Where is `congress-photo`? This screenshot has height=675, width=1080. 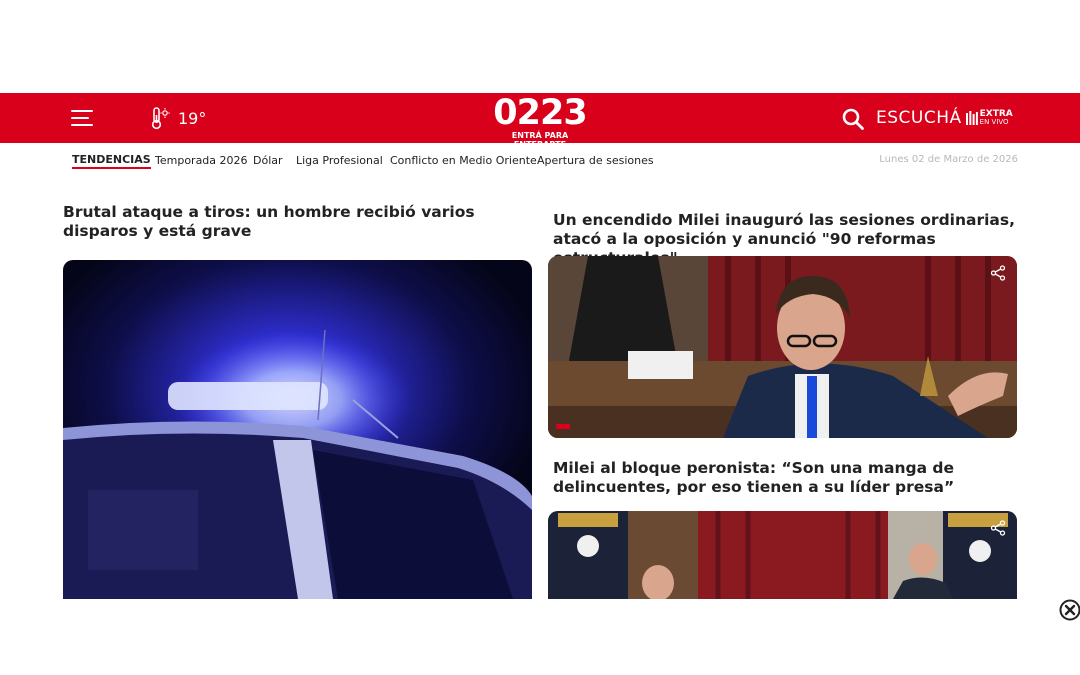 congress-photo is located at coordinates (782, 555).